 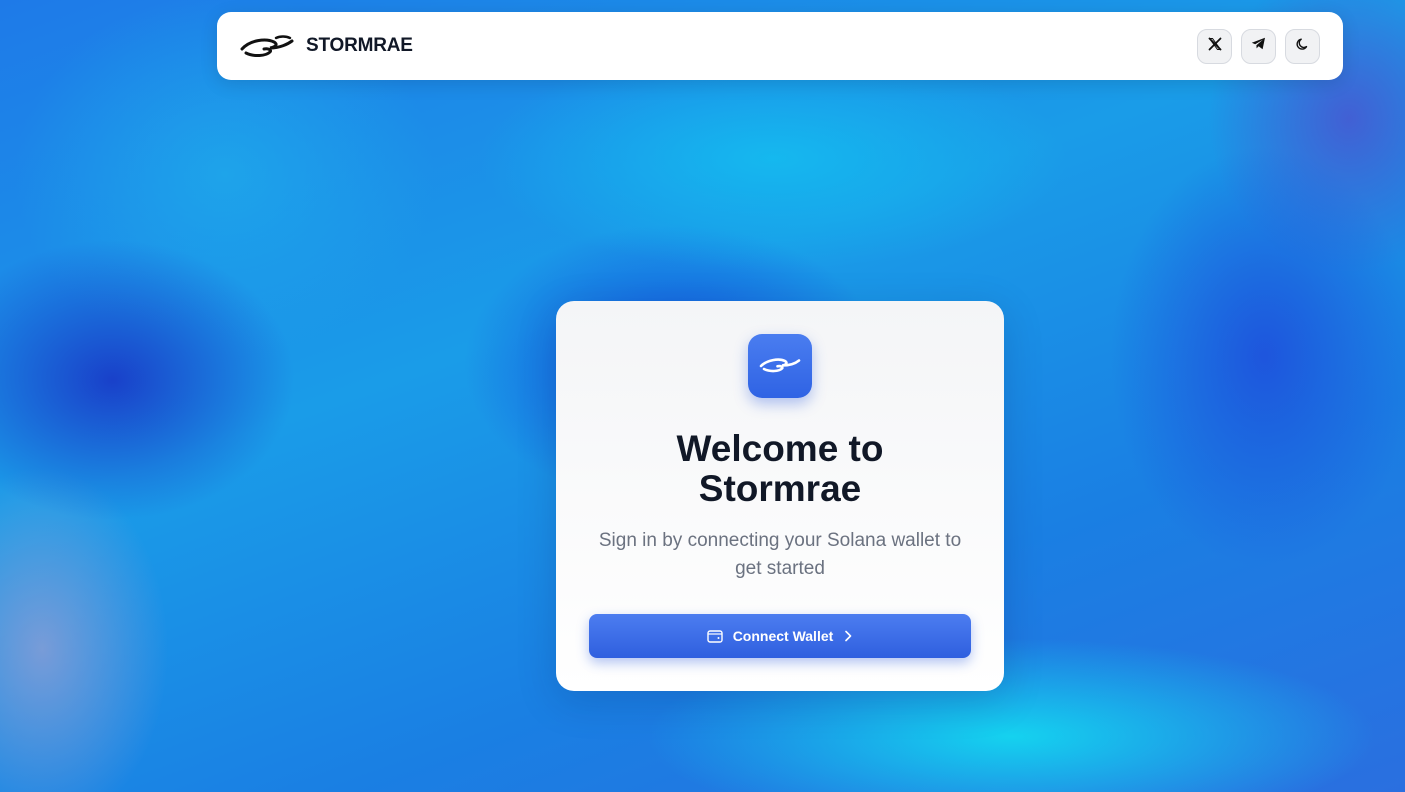 I want to click on theme-toggle-button, so click(x=1302, y=46).